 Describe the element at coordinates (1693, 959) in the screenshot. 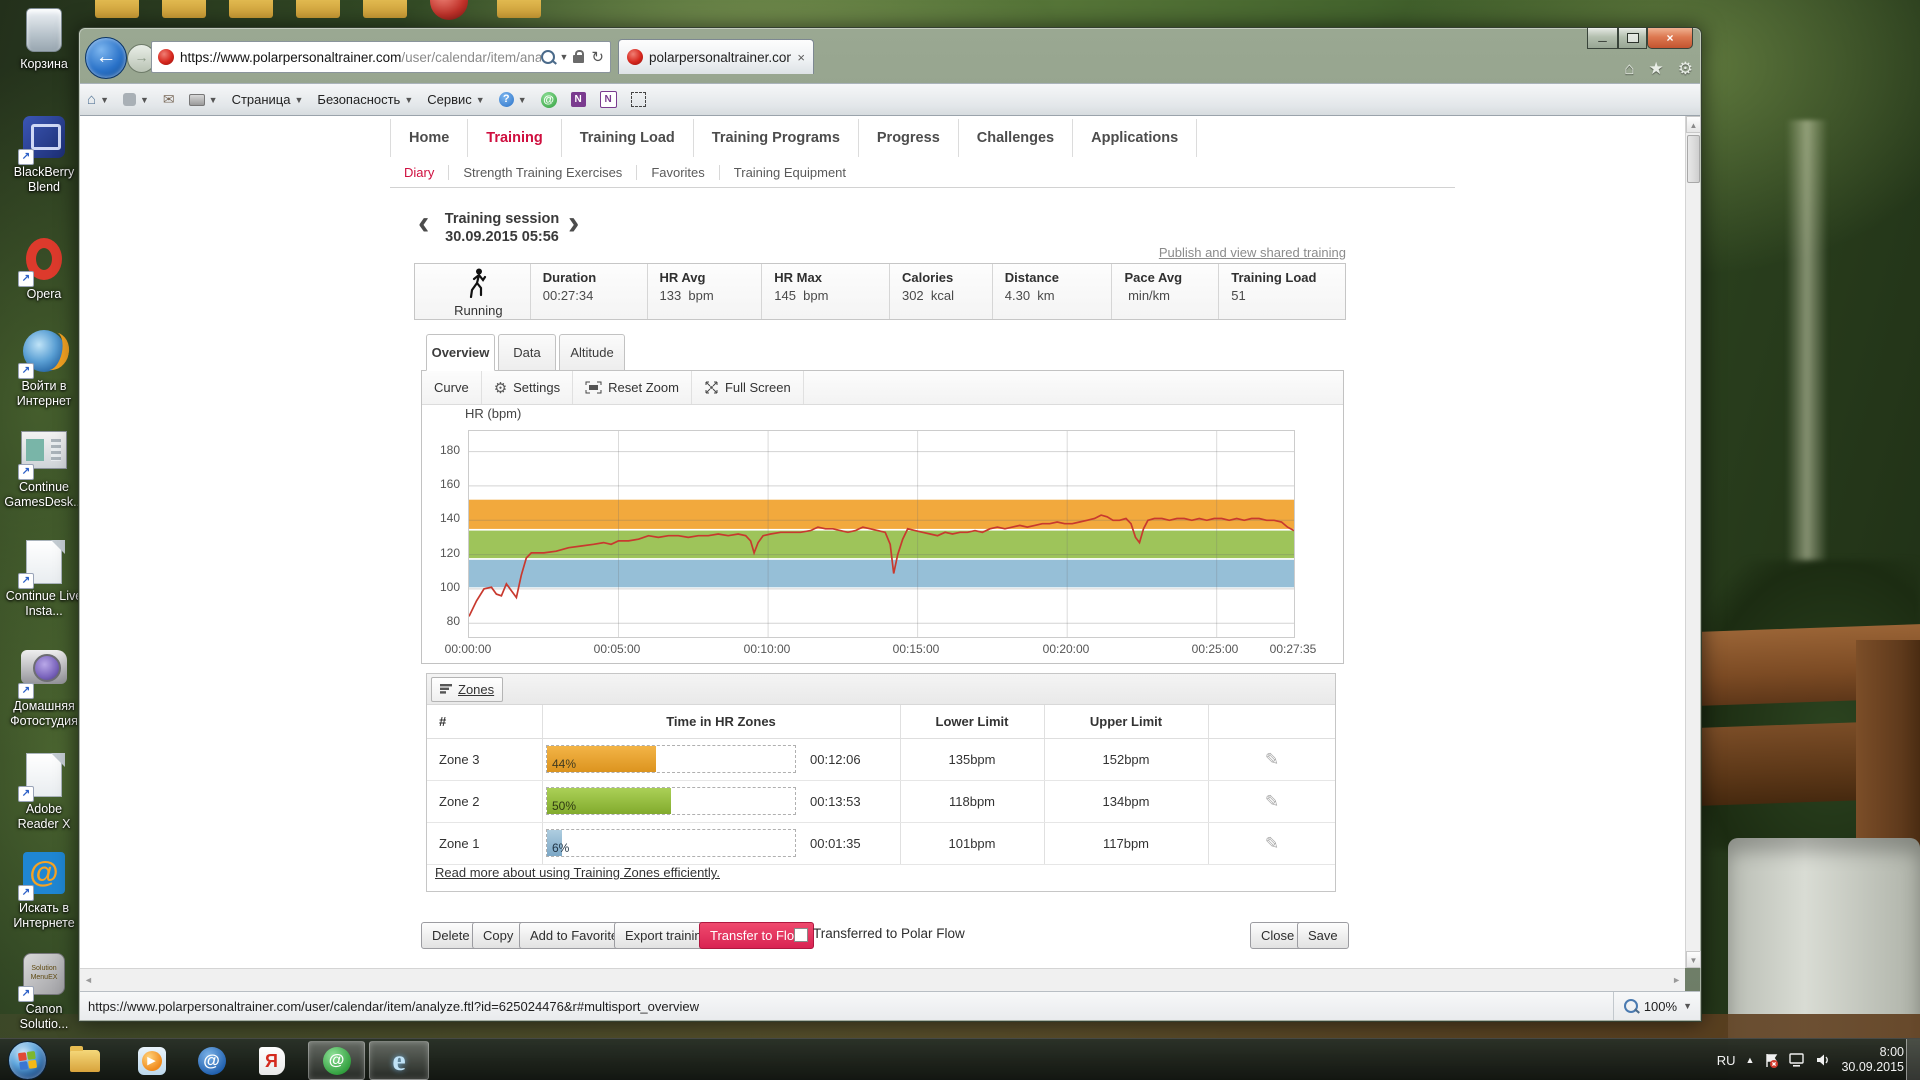

I see `scroll-down-arrow: ▼` at that location.